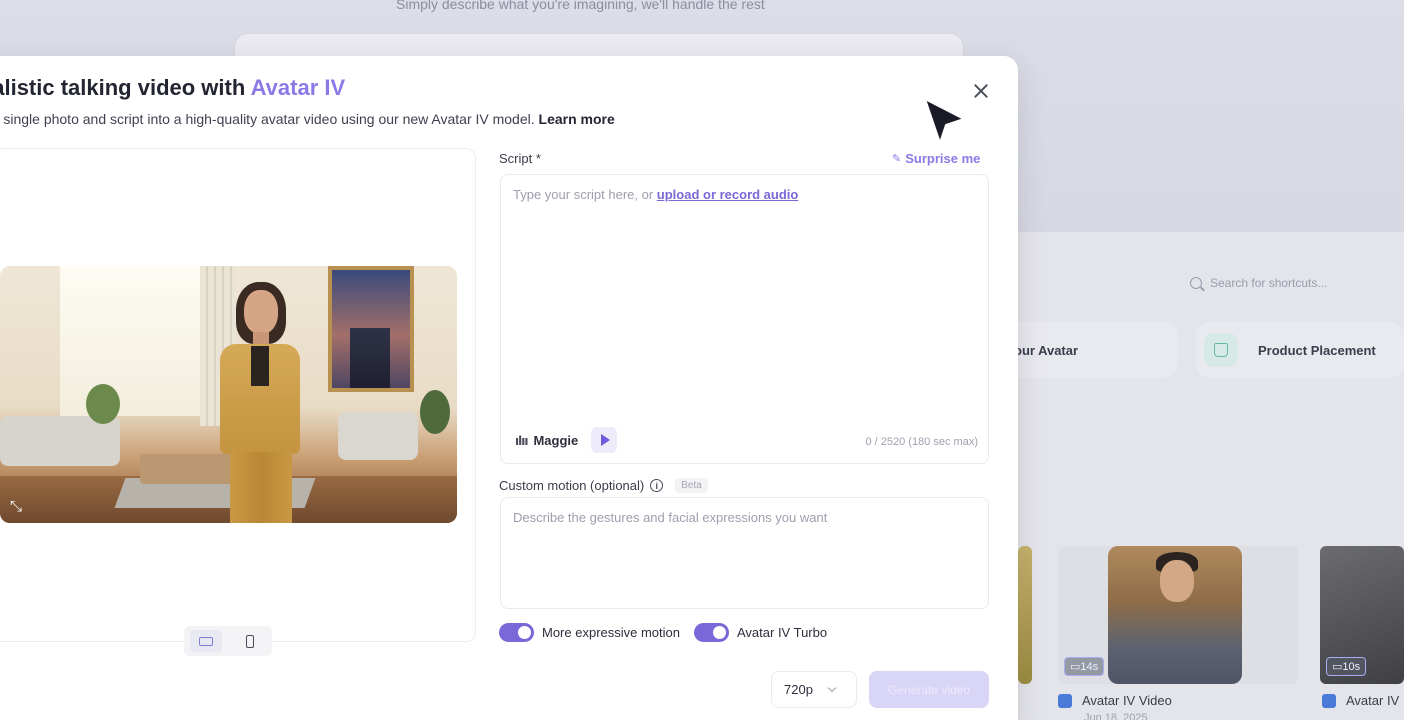 This screenshot has width=1404, height=720. Describe the element at coordinates (611, 632) in the screenshot. I see `toggle-label: More expressive motion` at that location.